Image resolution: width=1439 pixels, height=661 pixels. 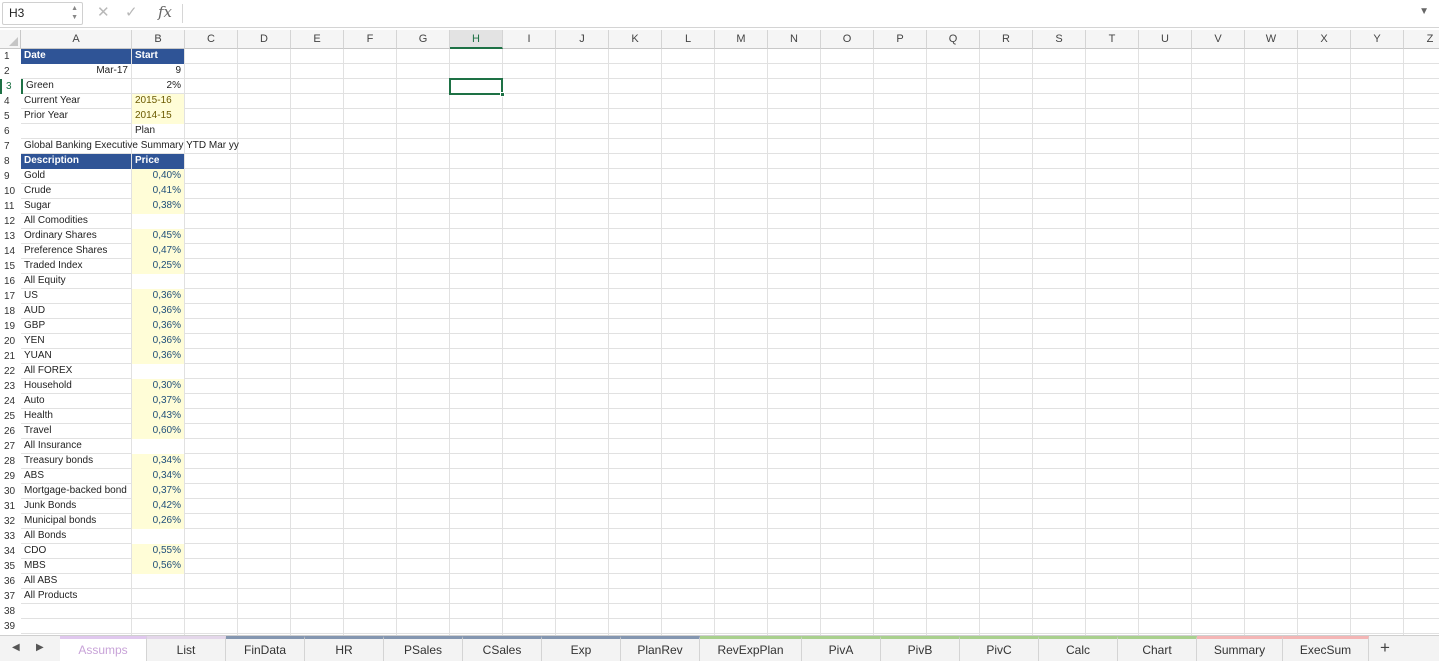 What do you see at coordinates (502, 648) in the screenshot?
I see `tab-csales: CSales` at bounding box center [502, 648].